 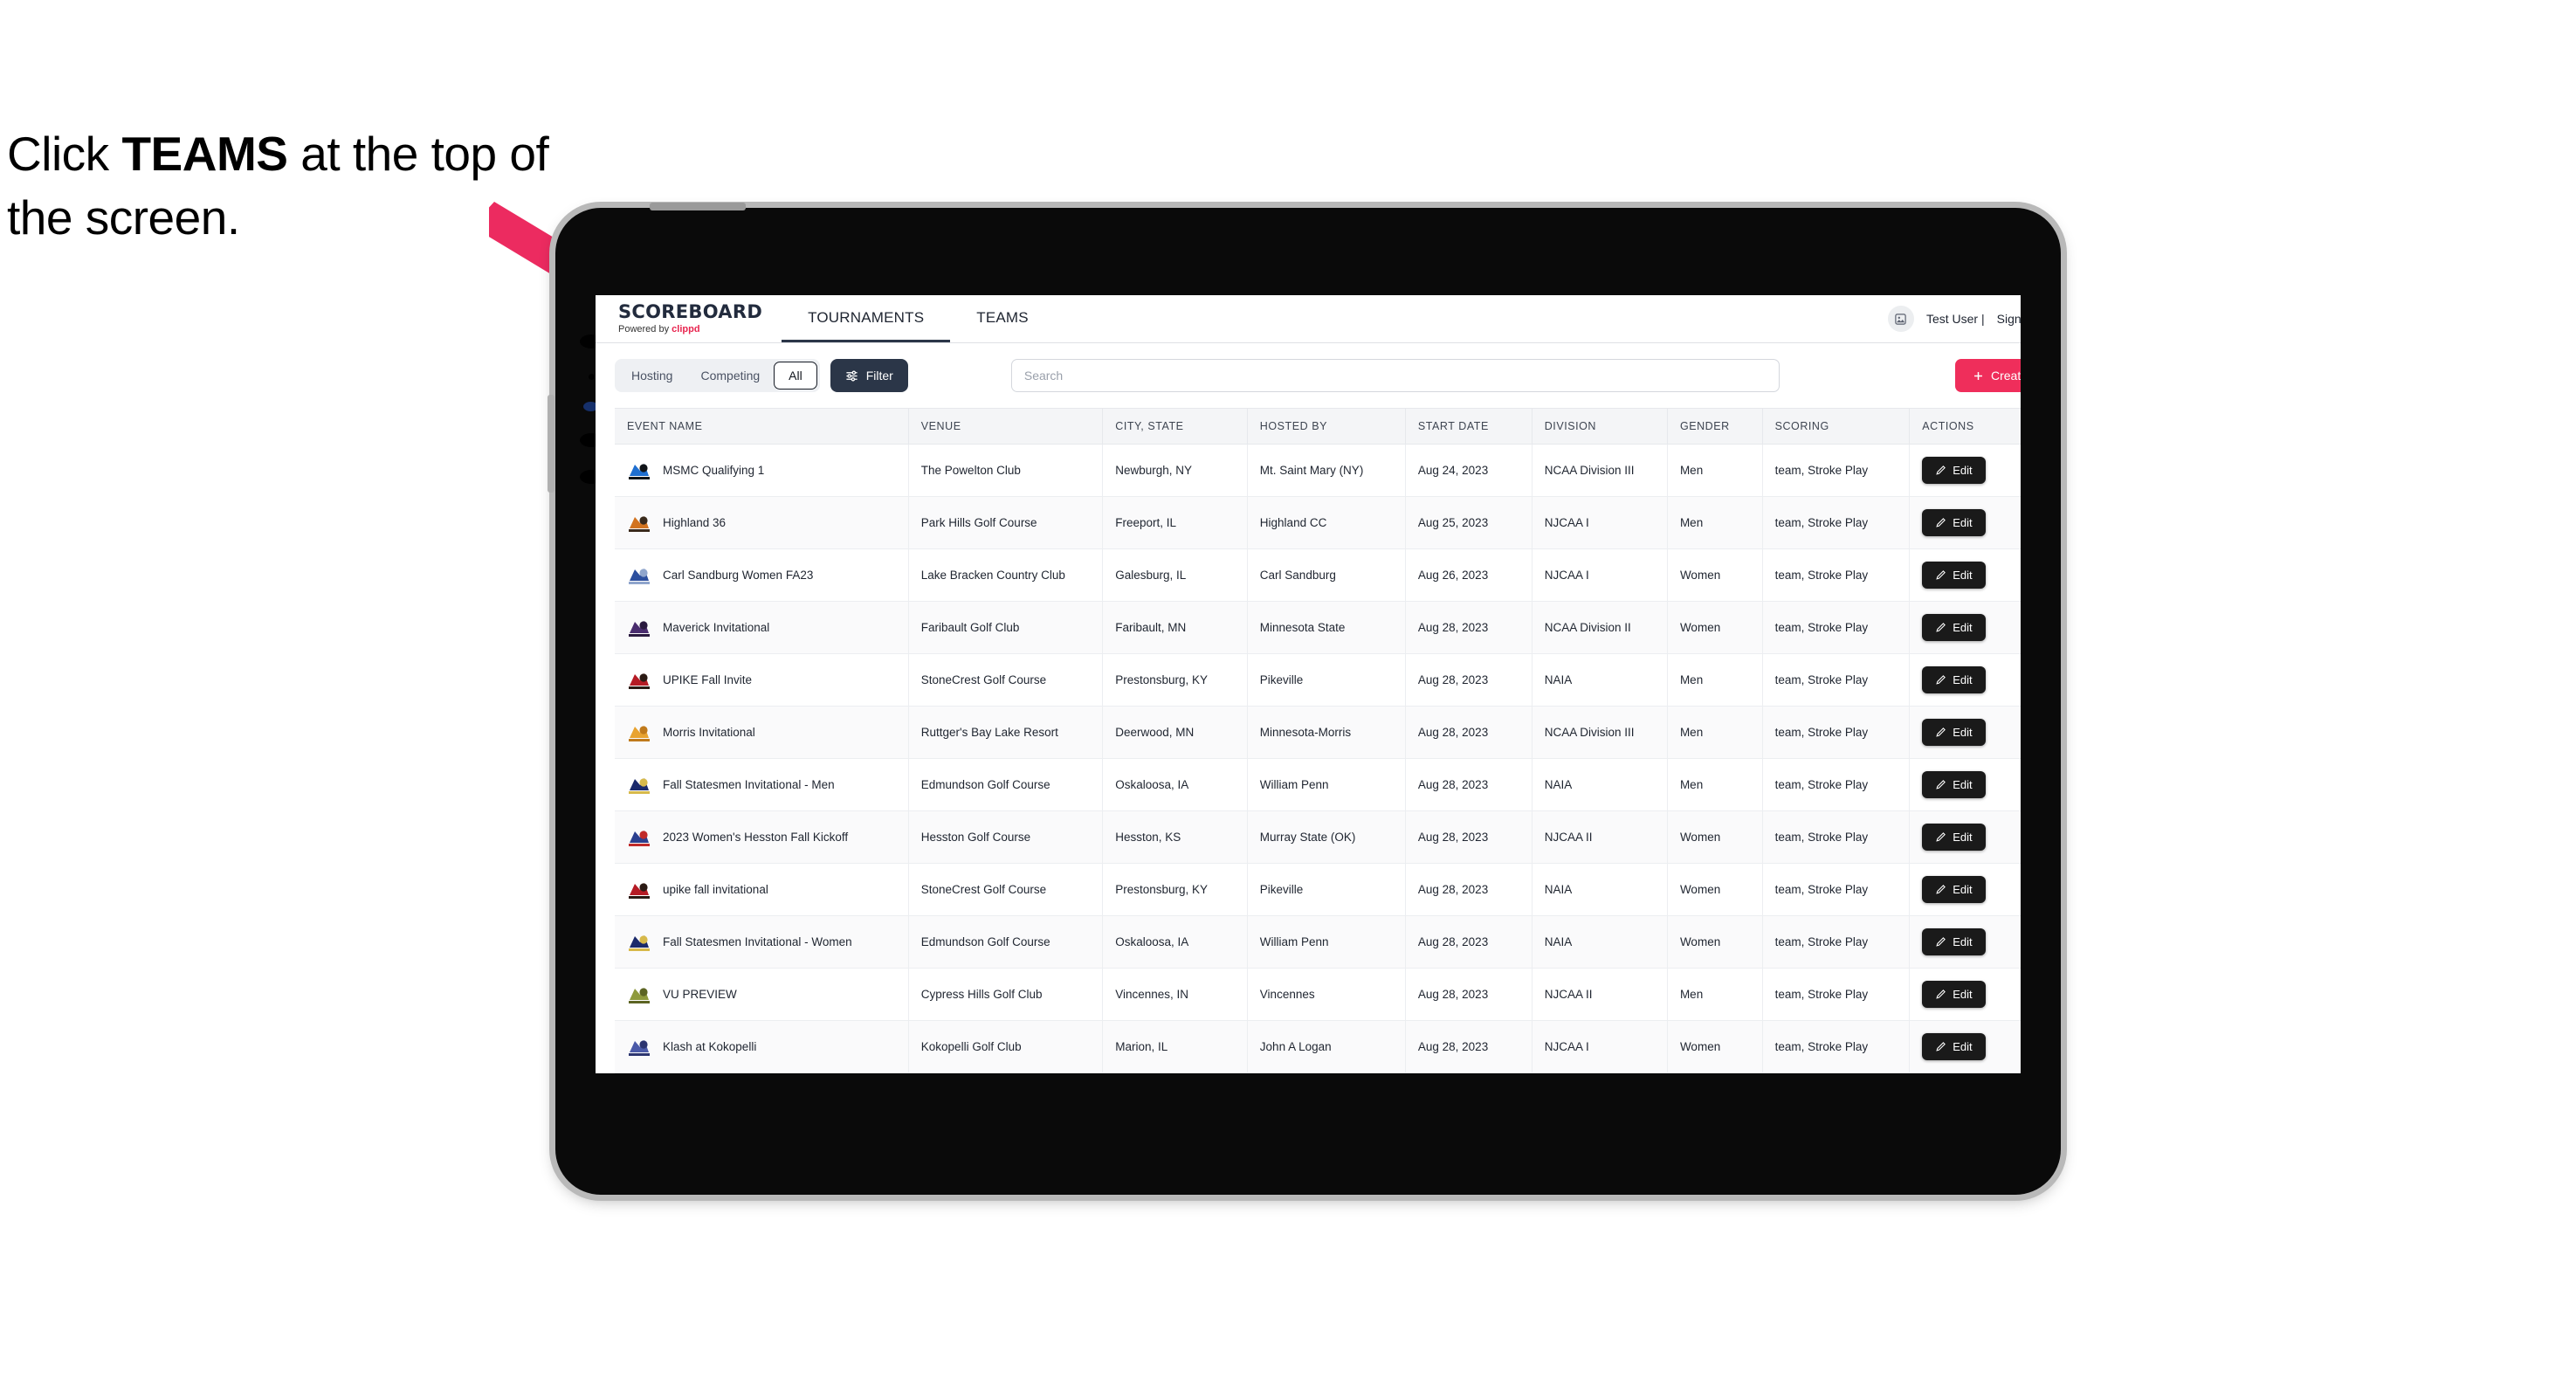 What do you see at coordinates (1002, 318) in the screenshot?
I see `tab-teams: TEAMS` at bounding box center [1002, 318].